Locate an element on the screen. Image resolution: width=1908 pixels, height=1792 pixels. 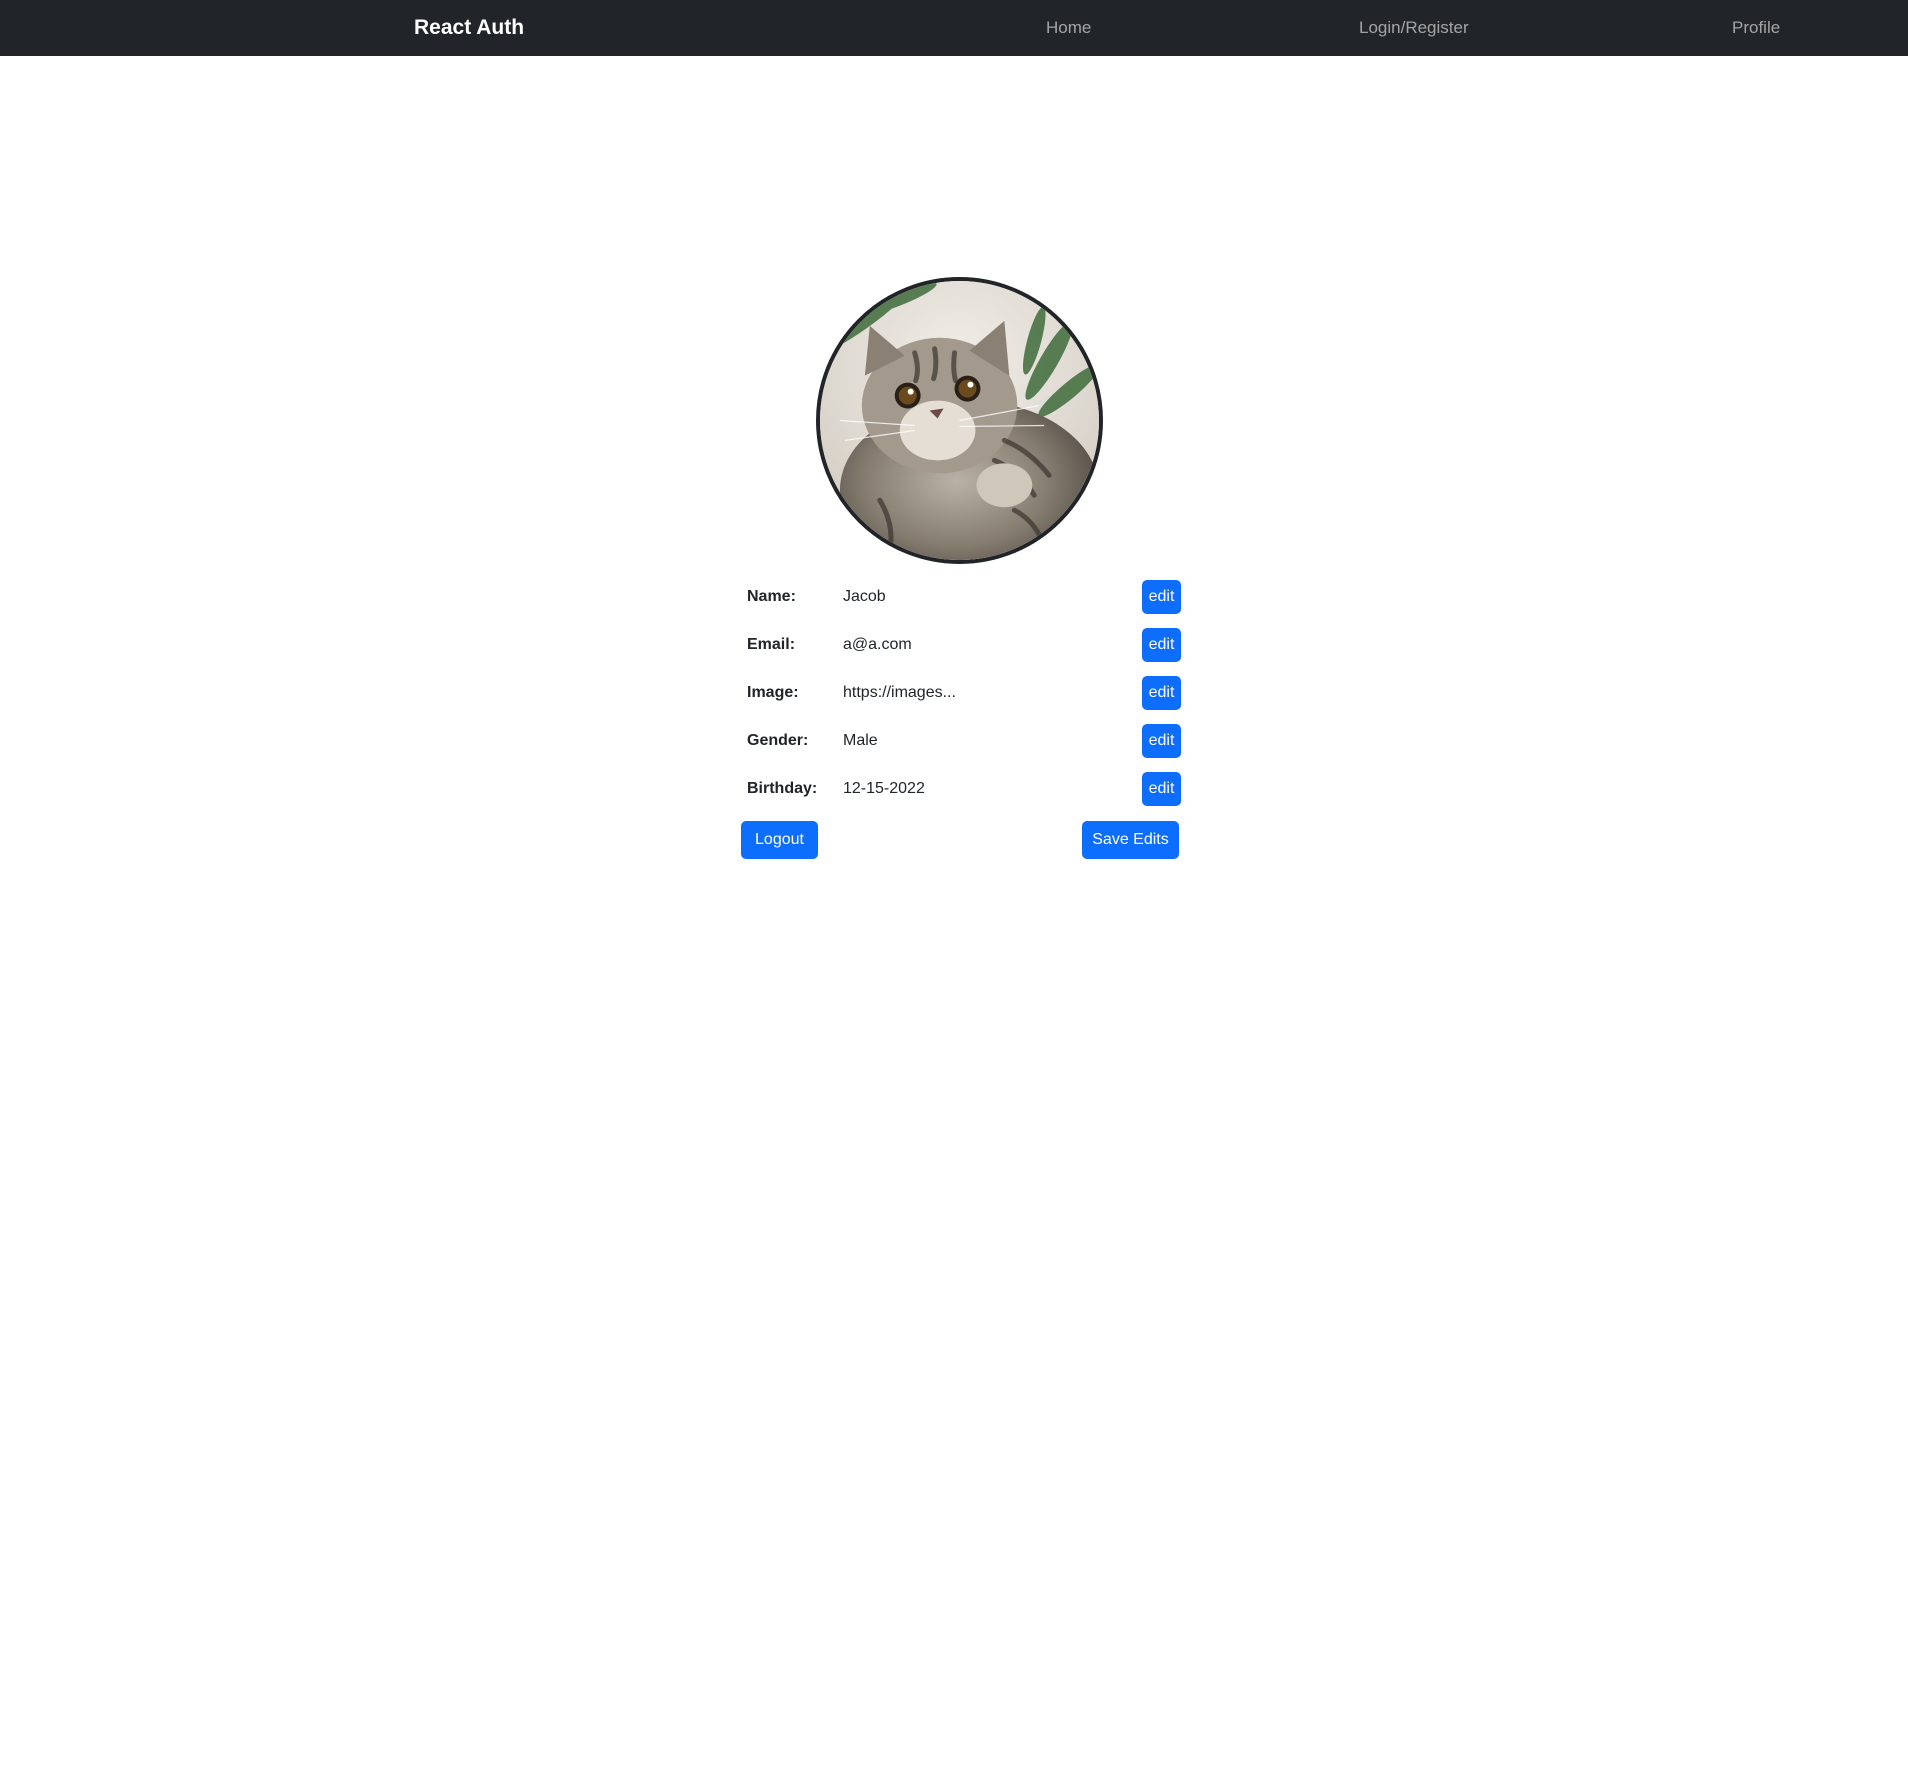
profile-avatar is located at coordinates (959, 420).